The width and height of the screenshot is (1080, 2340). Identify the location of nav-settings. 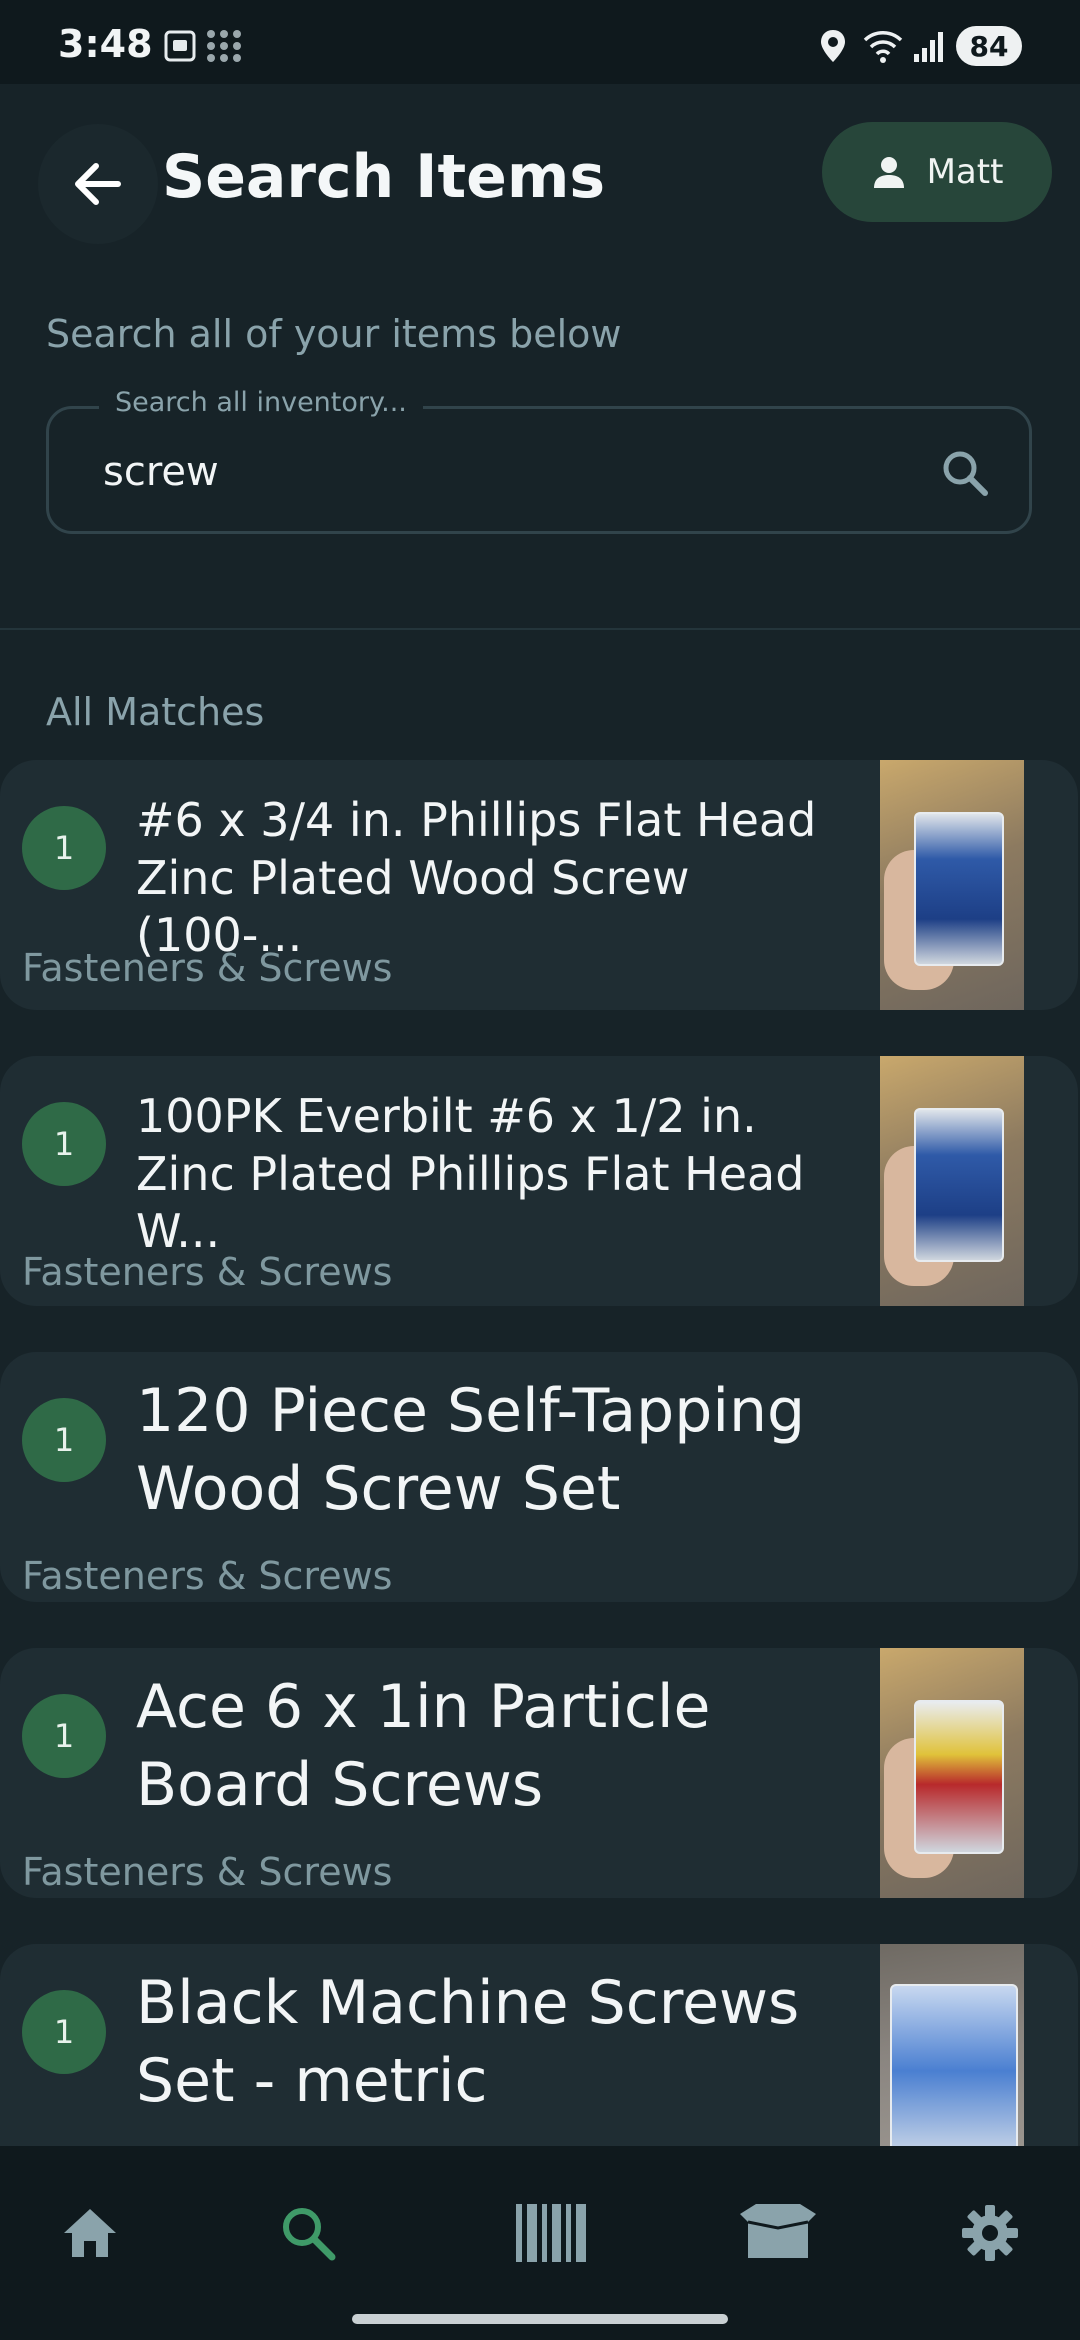
(990, 2233).